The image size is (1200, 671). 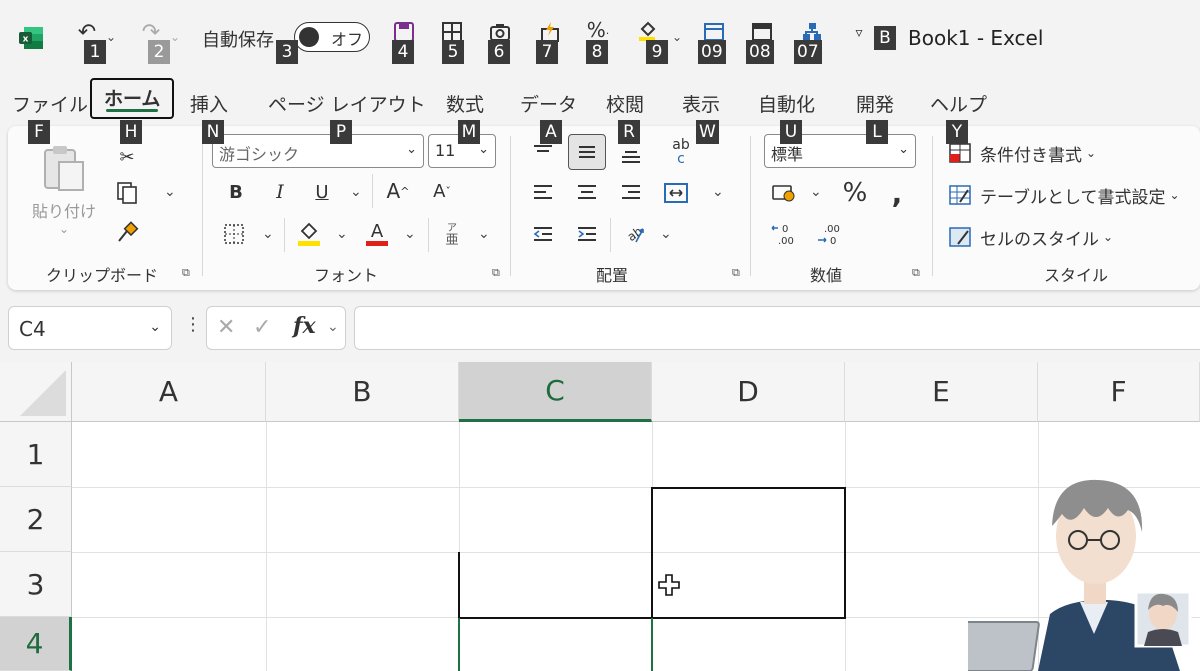 What do you see at coordinates (555, 392) in the screenshot?
I see `column-header-c: C` at bounding box center [555, 392].